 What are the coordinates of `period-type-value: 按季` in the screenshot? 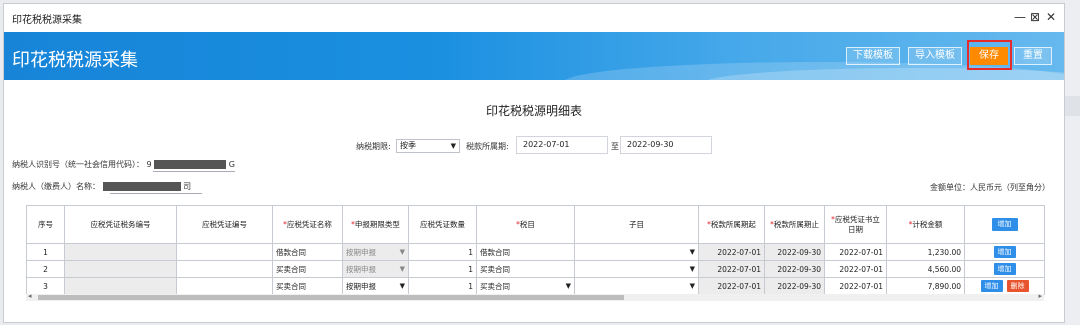 It's located at (408, 145).